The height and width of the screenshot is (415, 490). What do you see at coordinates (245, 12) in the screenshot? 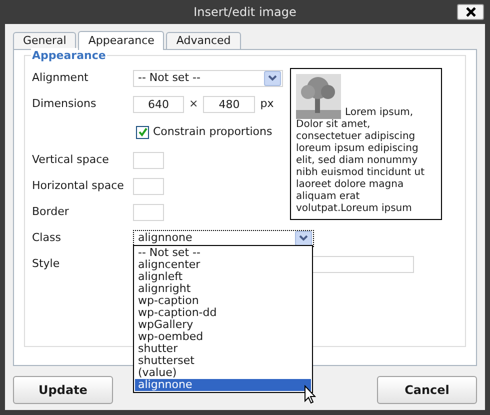
I see `window-title: Insert/edit image` at bounding box center [245, 12].